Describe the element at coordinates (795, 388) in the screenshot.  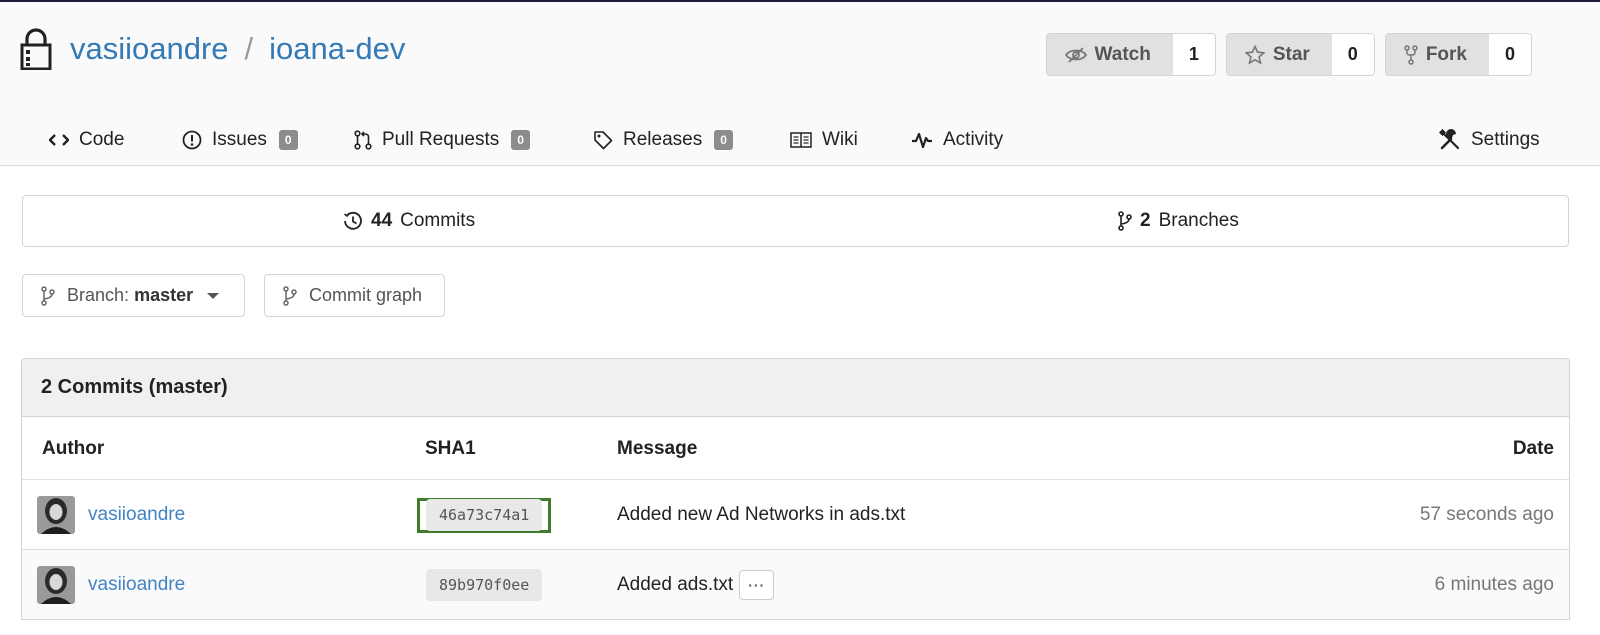
I see `commits-table-title: 2 Commits (master)` at that location.